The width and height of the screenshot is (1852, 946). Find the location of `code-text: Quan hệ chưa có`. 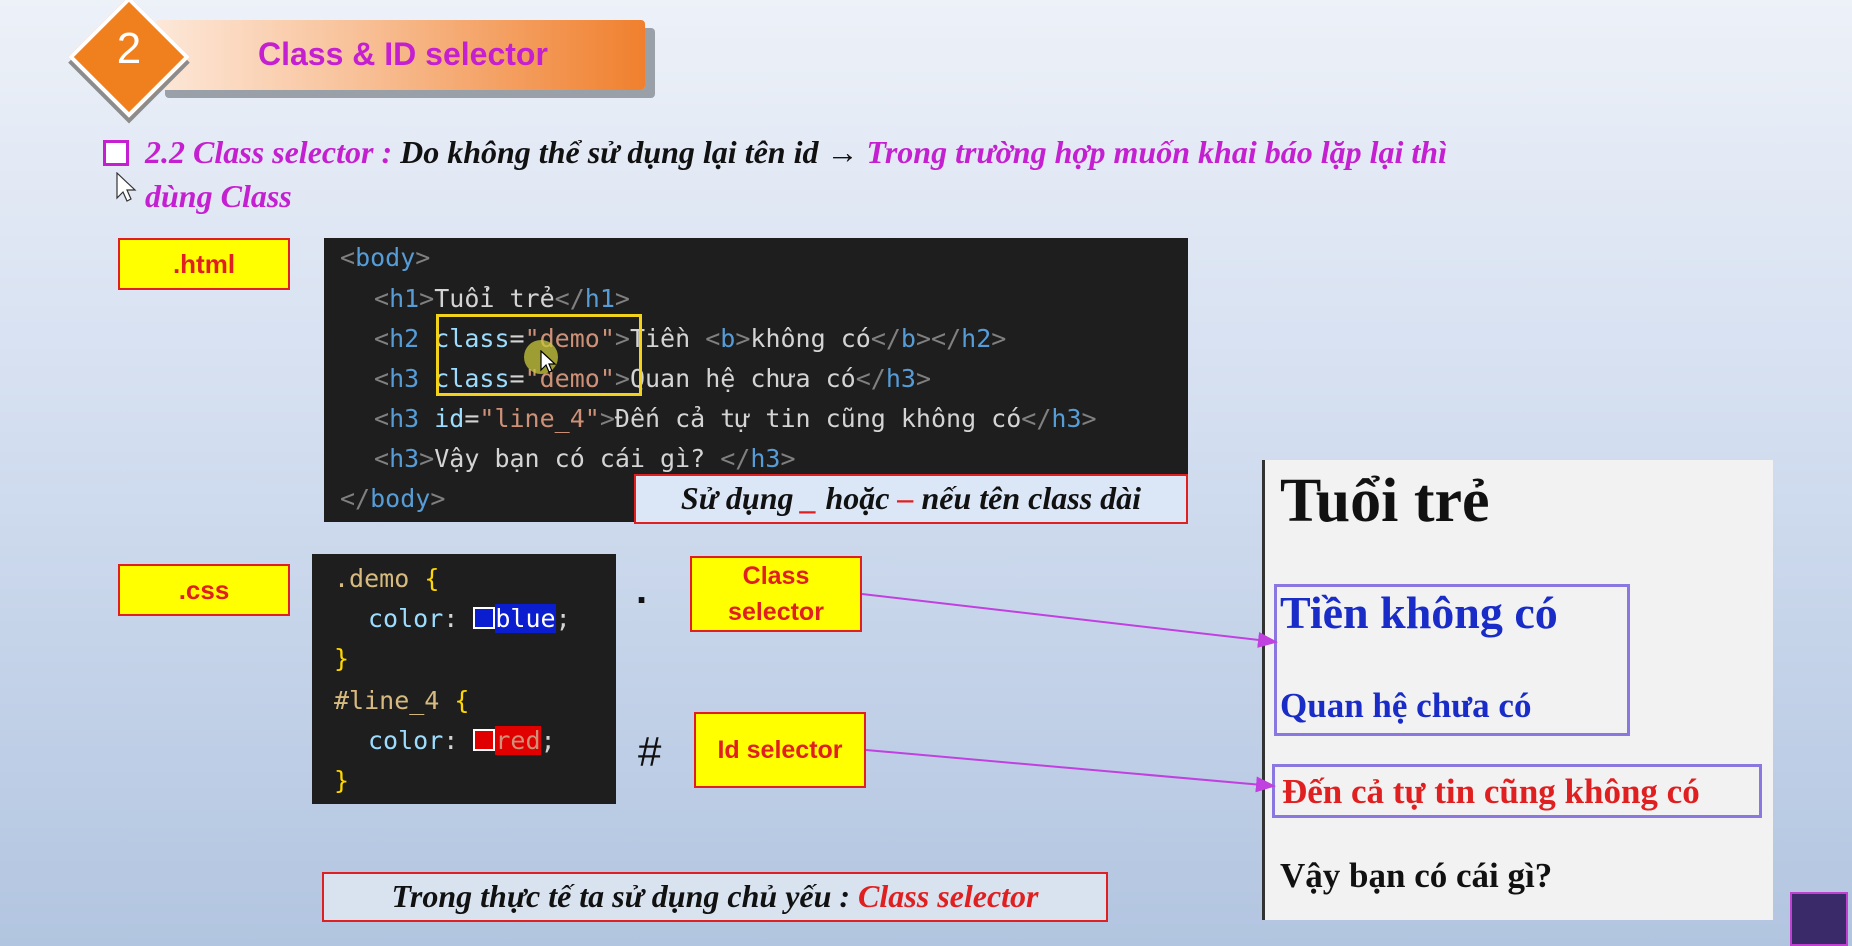

code-text: Quan hệ chưa có is located at coordinates (742, 378).